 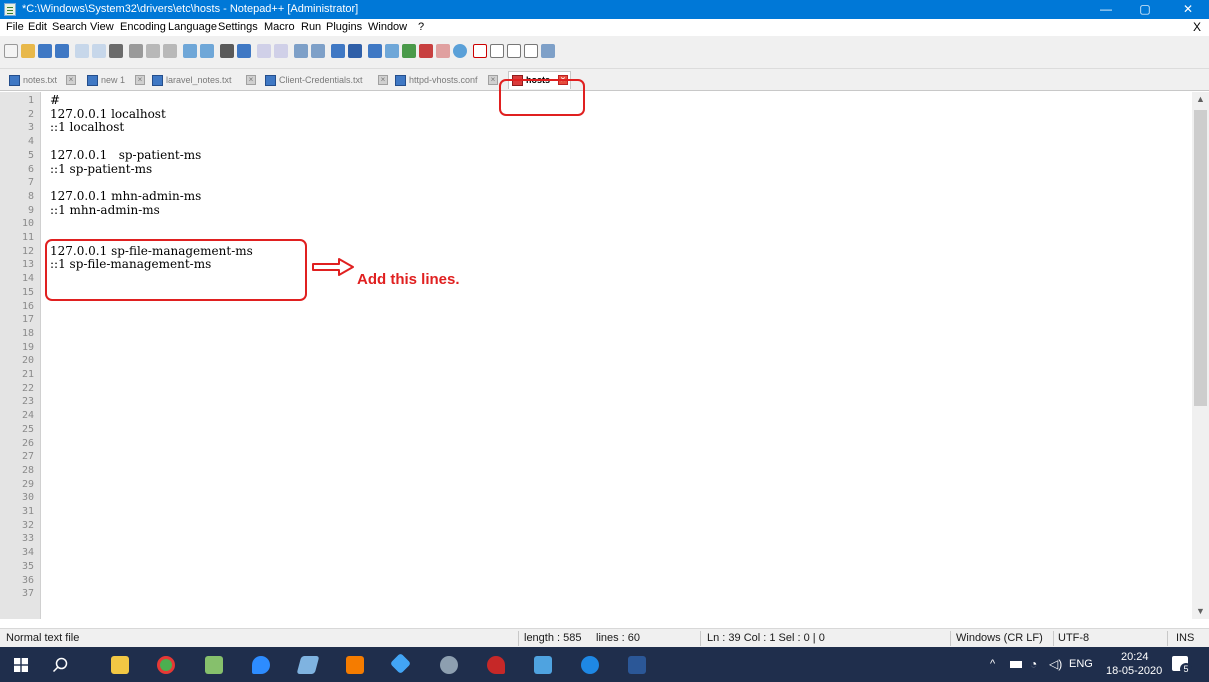 I want to click on close-document-button: X, so click(x=1197, y=27).